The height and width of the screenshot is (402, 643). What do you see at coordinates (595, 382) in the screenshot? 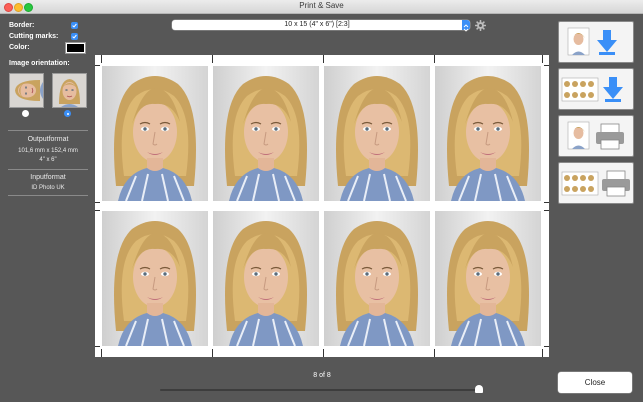
I see `close-button: Close` at bounding box center [595, 382].